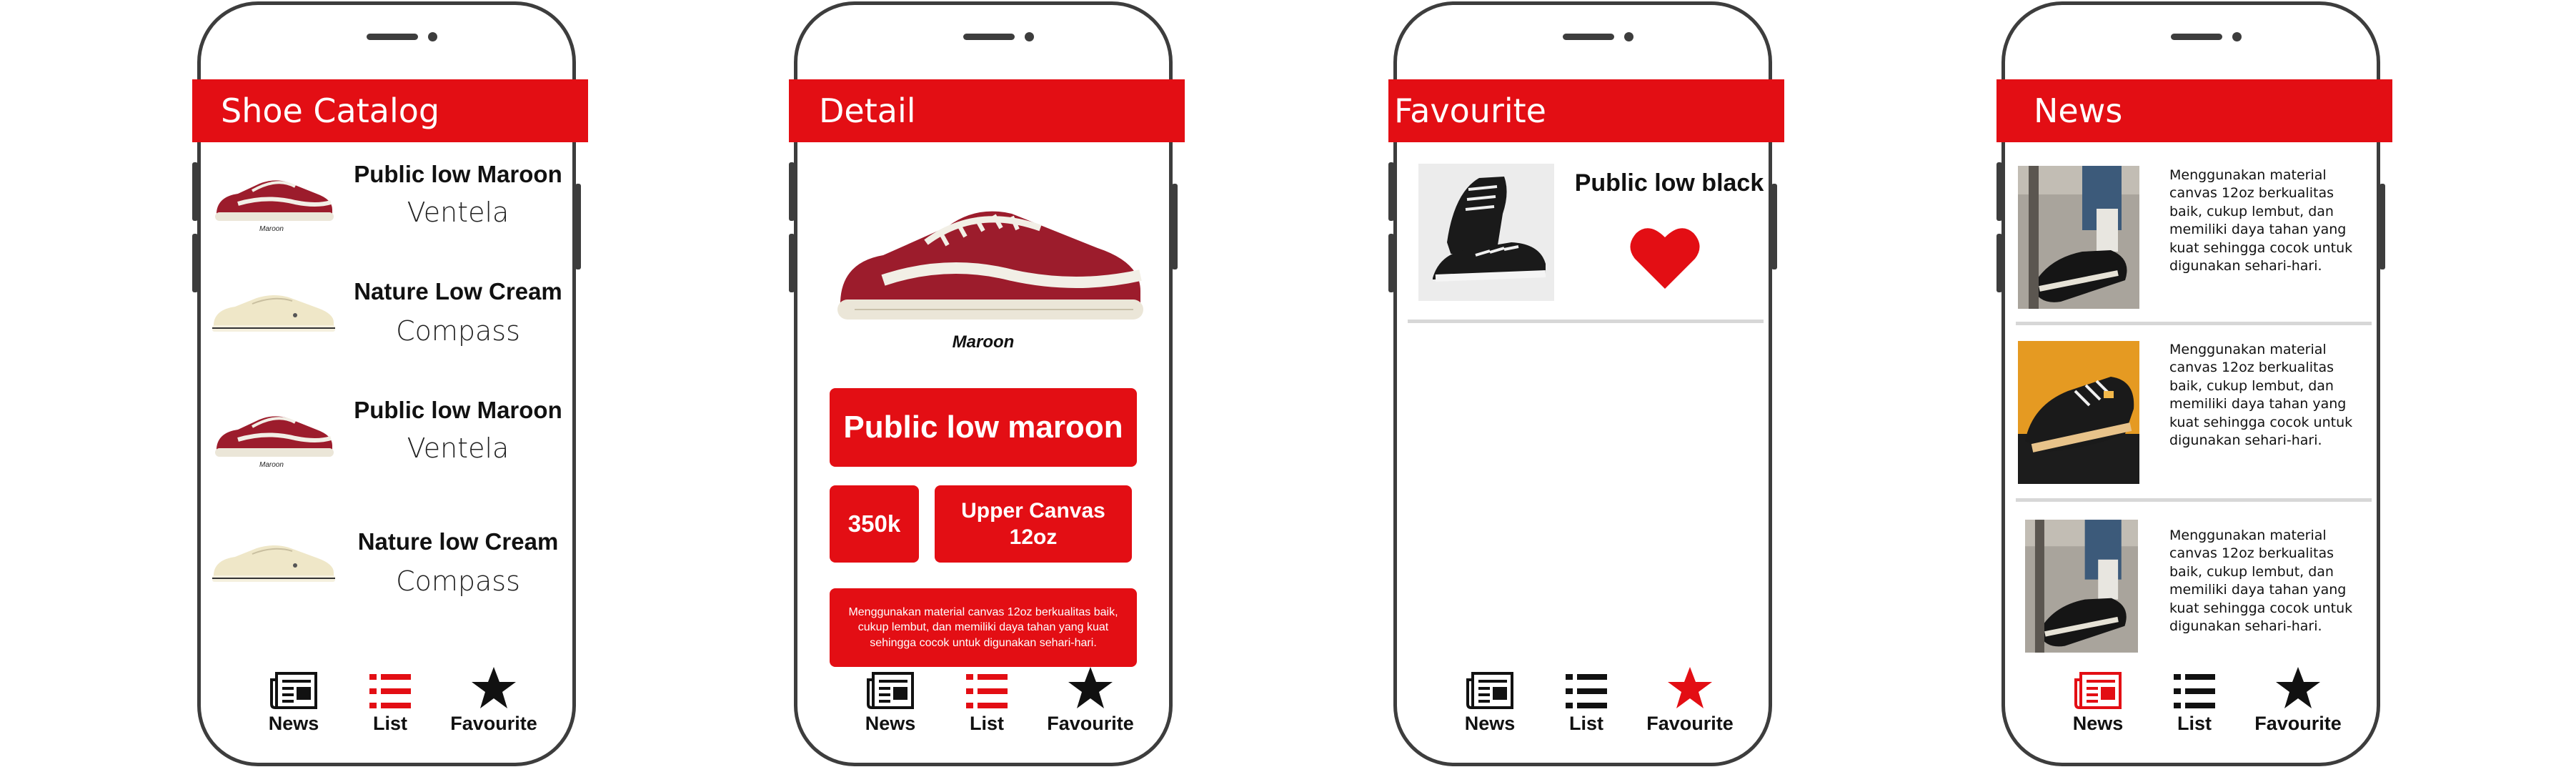 The height and width of the screenshot is (772, 2576). Describe the element at coordinates (458, 291) in the screenshot. I see `shoe-name: Nature Low Cream` at that location.